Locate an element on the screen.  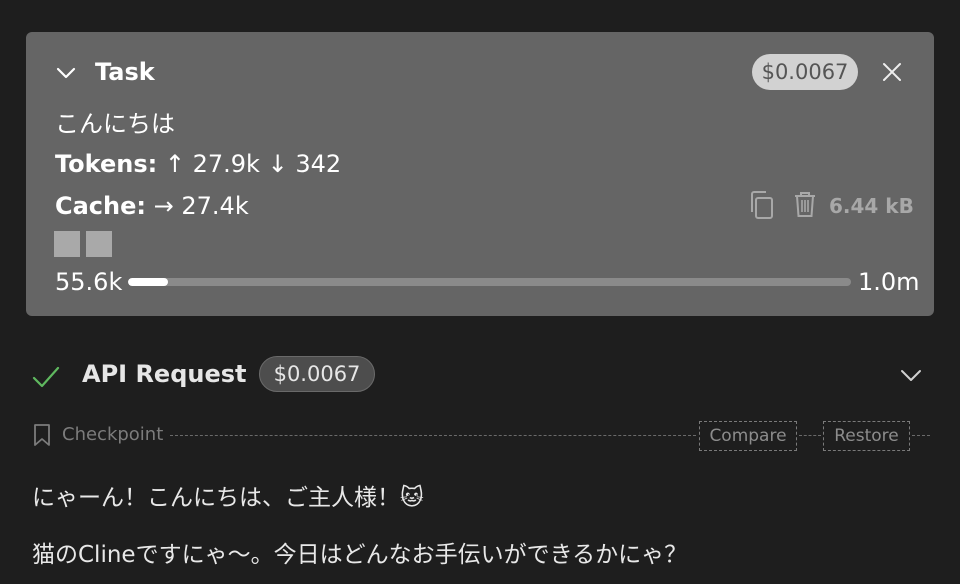
cache-row: Cache: → 27.4k is located at coordinates (152, 206).